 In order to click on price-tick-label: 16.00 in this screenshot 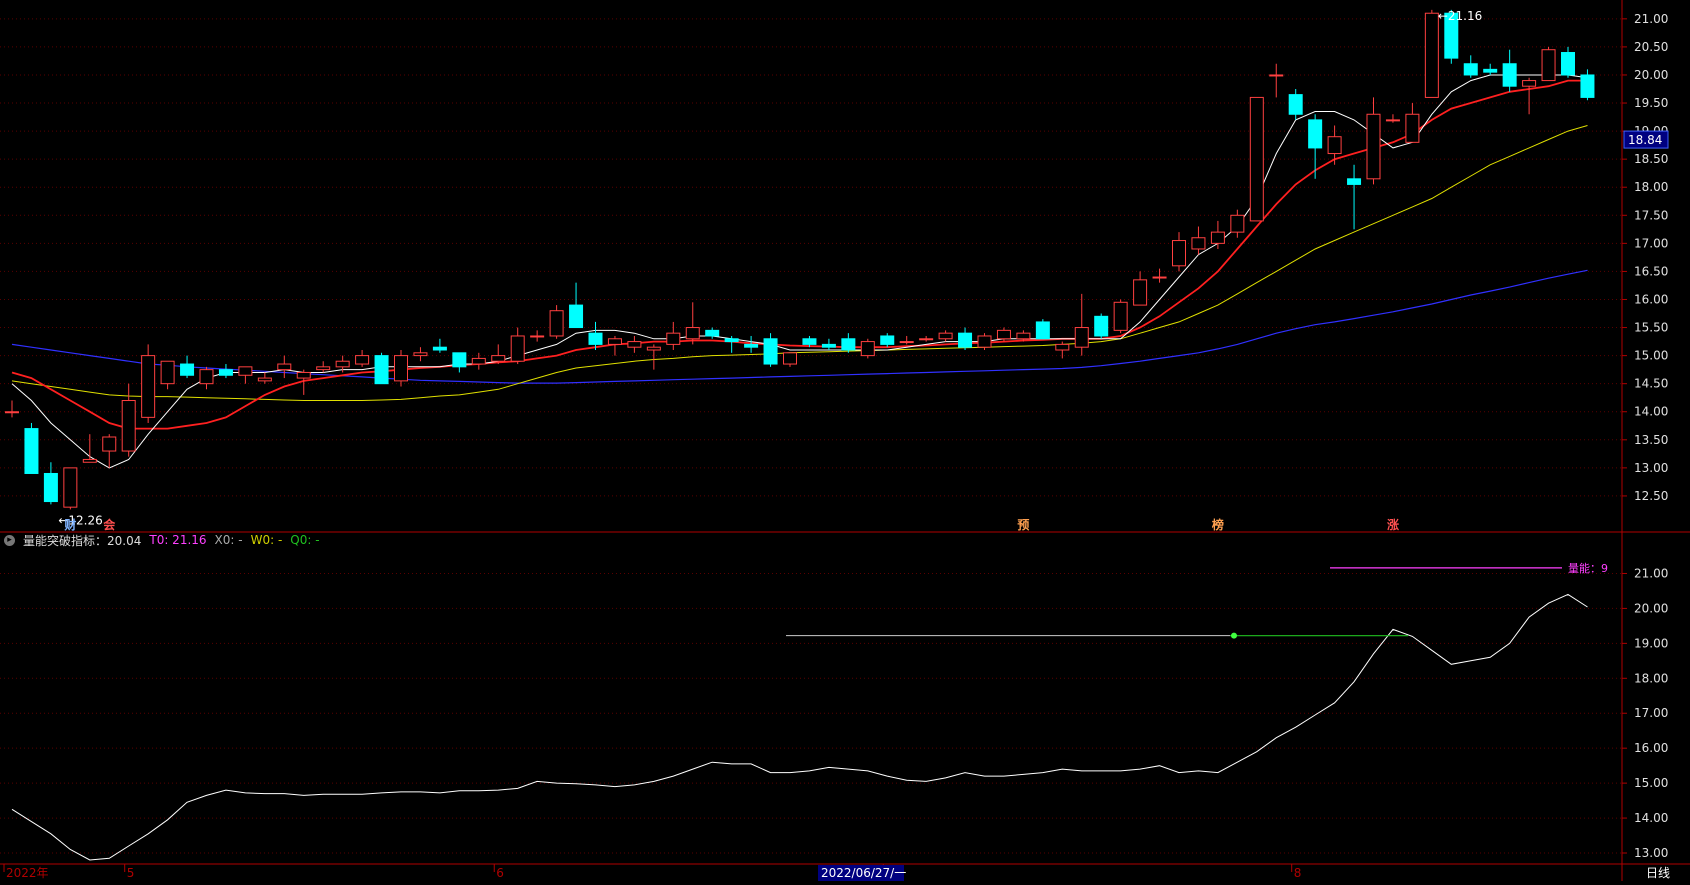, I will do `click(1651, 299)`.